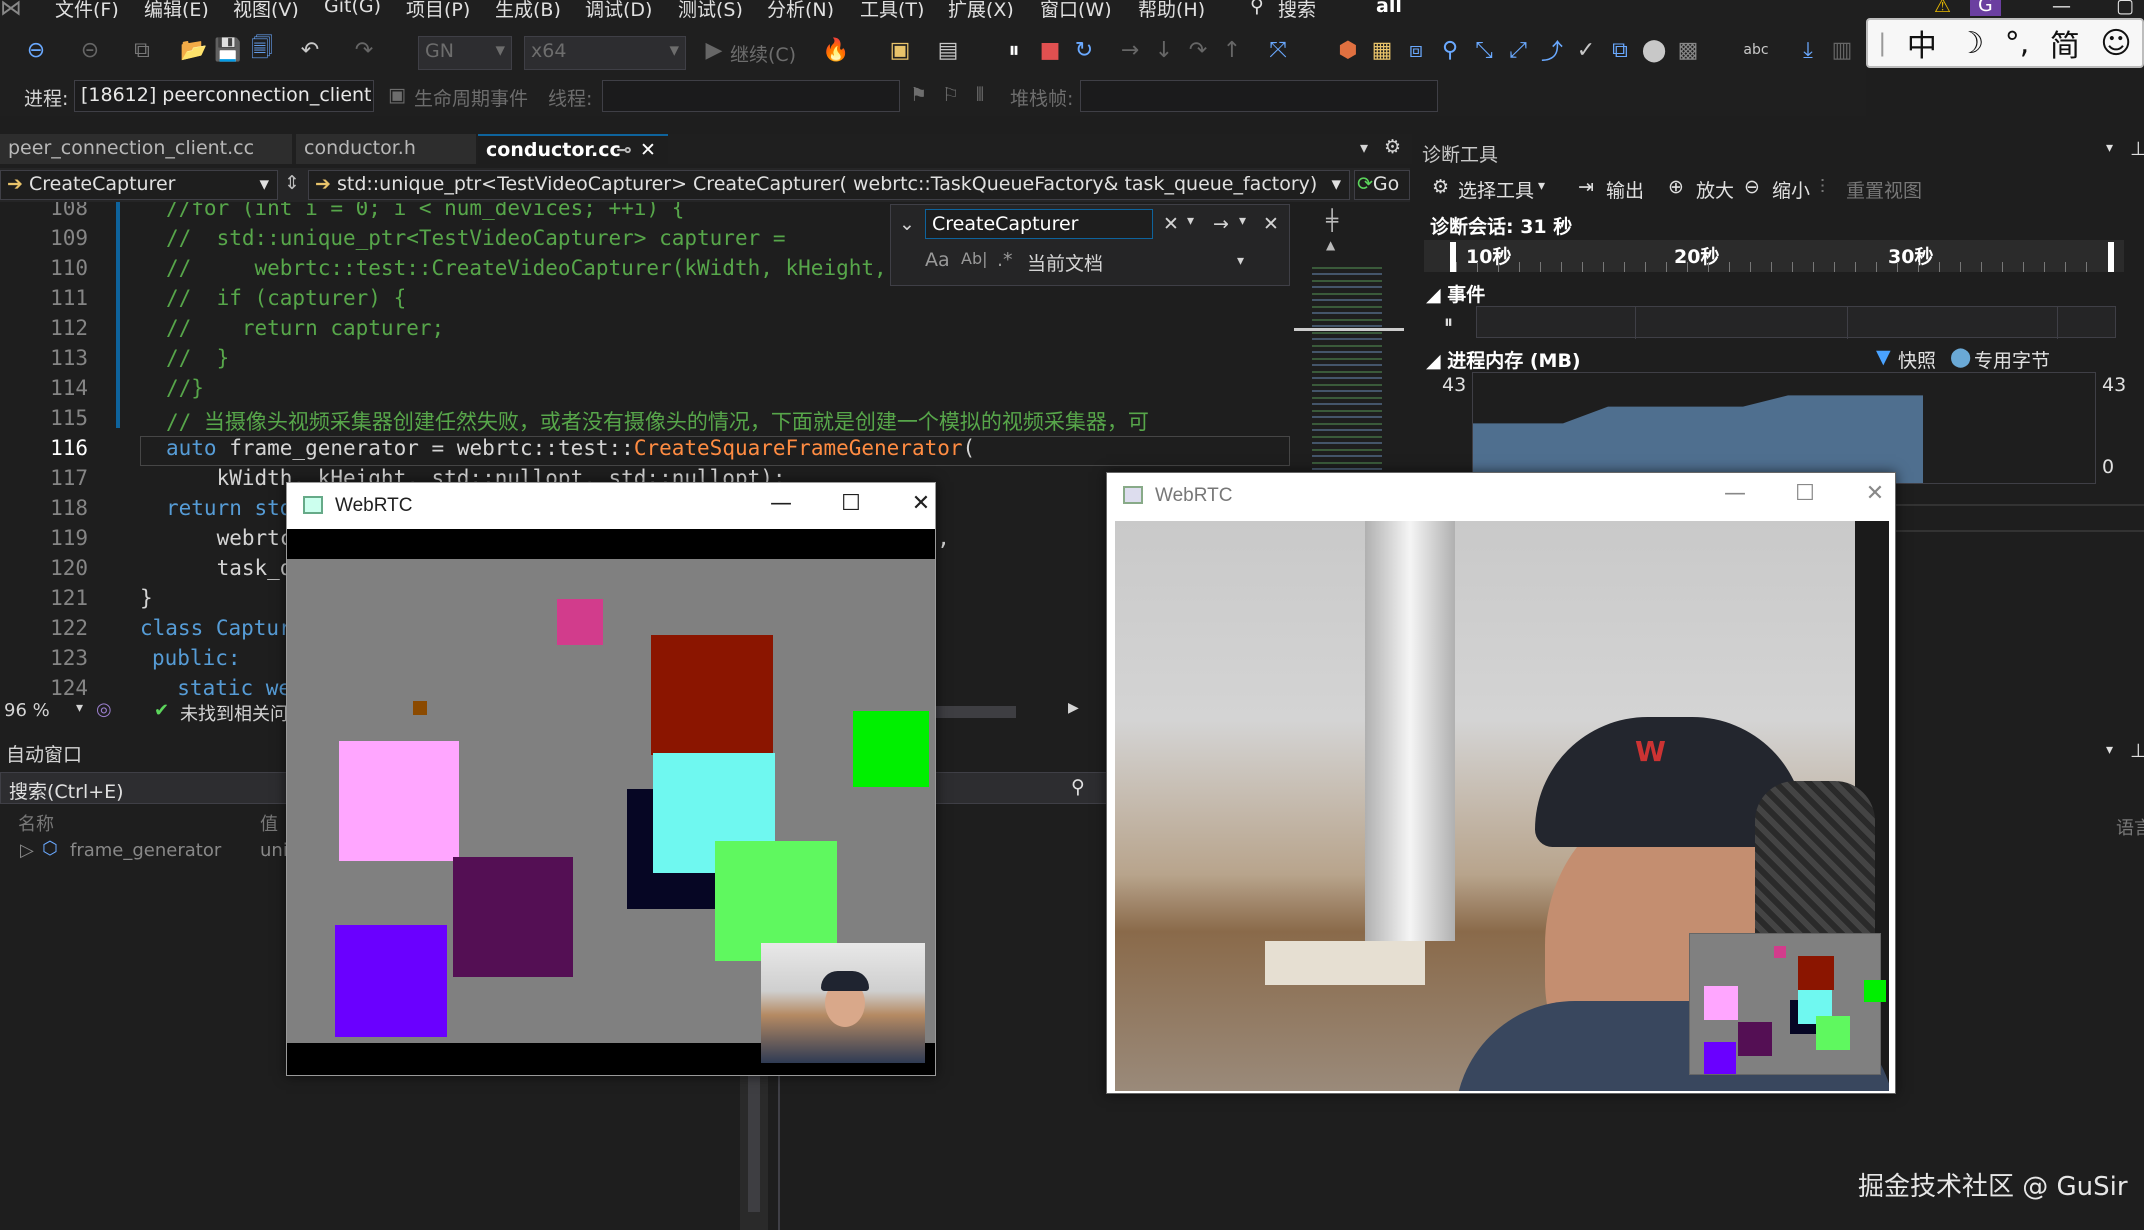  I want to click on tool-j-icon: ▩, so click(1688, 50).